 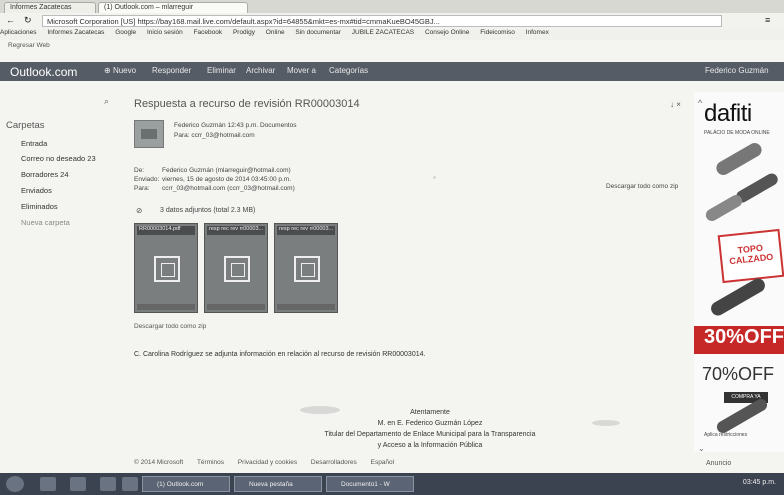 I want to click on from-value: Federico Guzmán (mlarreguir@hotmail.com), so click(x=226, y=170).